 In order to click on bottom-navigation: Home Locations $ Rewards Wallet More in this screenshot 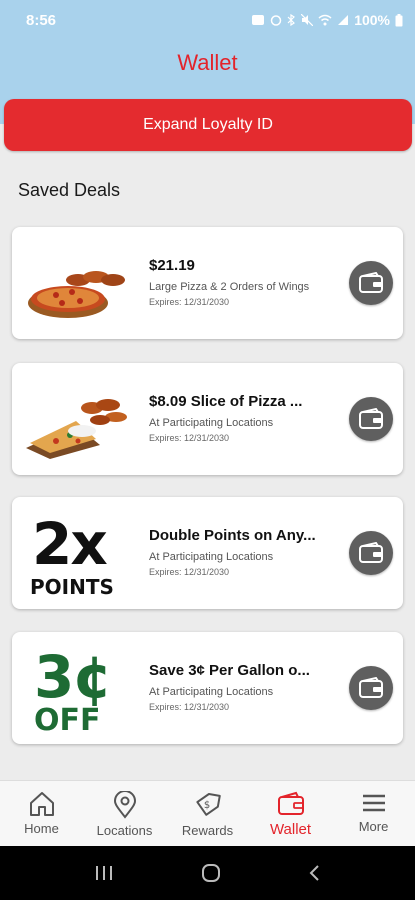, I will do `click(207, 813)`.